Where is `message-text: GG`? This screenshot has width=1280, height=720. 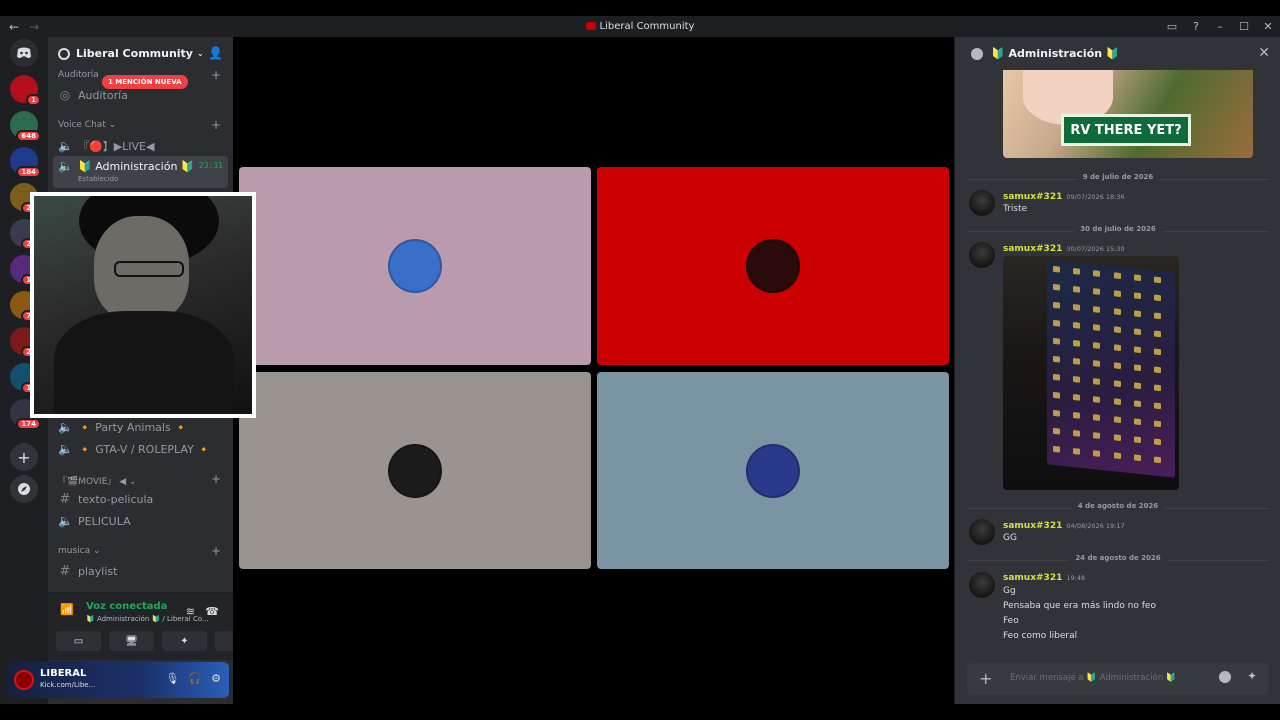
message-text: GG is located at coordinates (1010, 538).